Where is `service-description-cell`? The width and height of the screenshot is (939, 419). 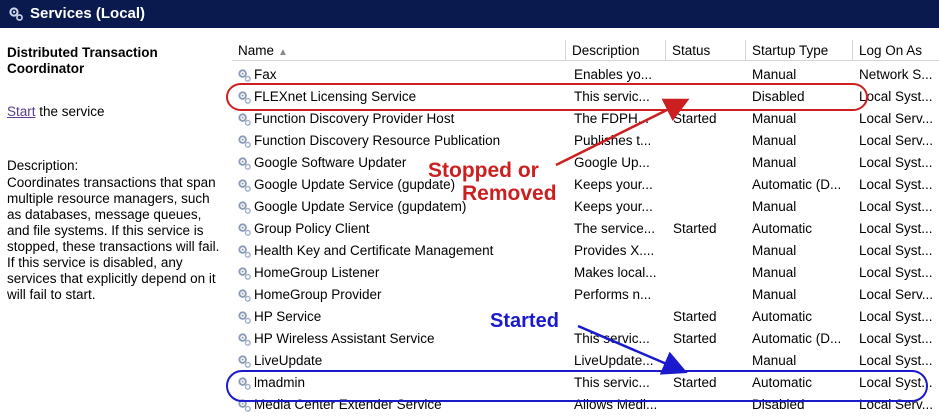 service-description-cell is located at coordinates (619, 317).